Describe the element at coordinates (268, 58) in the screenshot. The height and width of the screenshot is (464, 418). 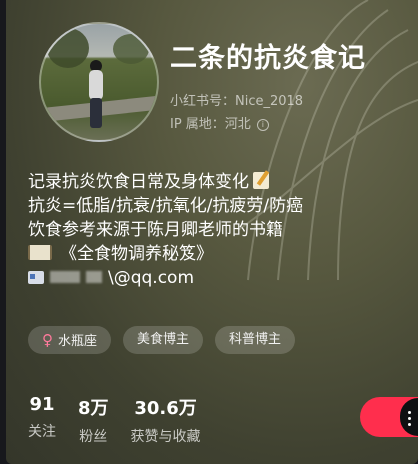
I see `profile-nickname: 二条的抗炎食记` at that location.